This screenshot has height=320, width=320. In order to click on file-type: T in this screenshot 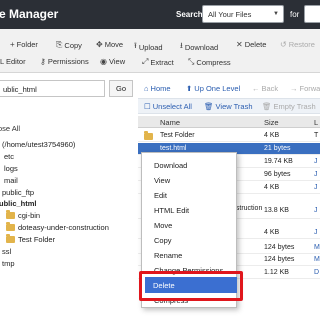, I will do `click(316, 135)`.